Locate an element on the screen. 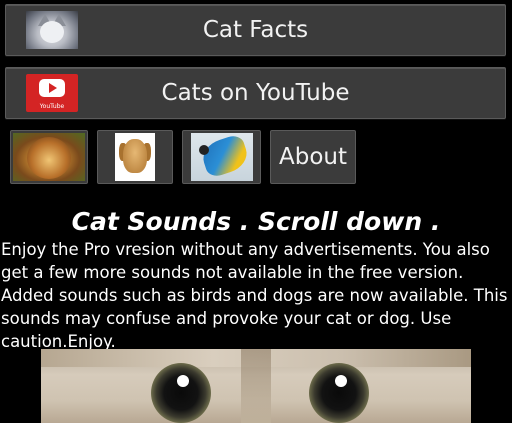 This screenshot has width=512, height=423. cat-photo-icon is located at coordinates (52, 30).